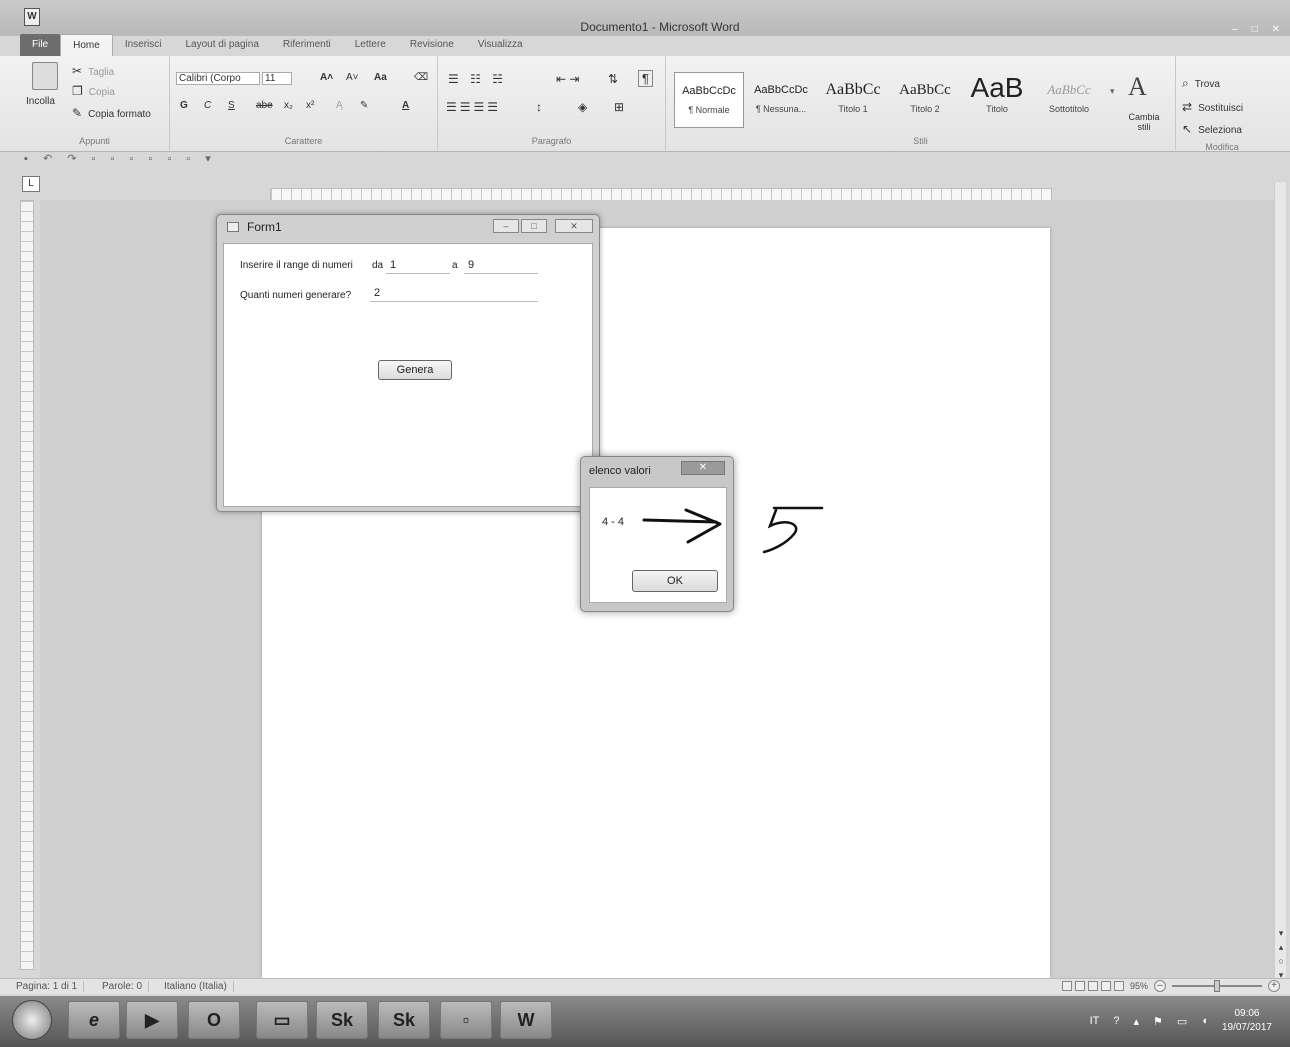  I want to click on genera-button: Genera, so click(415, 370).